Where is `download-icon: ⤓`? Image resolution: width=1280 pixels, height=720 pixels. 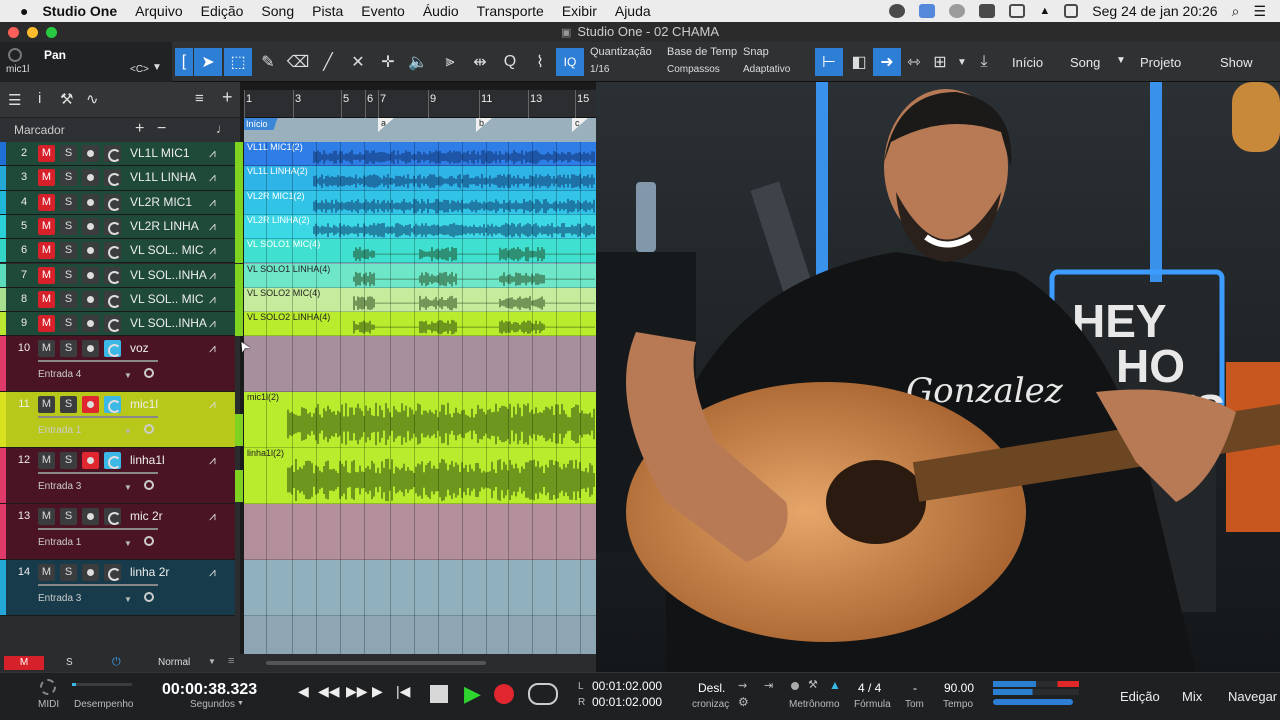 download-icon: ⤓ is located at coordinates (984, 62).